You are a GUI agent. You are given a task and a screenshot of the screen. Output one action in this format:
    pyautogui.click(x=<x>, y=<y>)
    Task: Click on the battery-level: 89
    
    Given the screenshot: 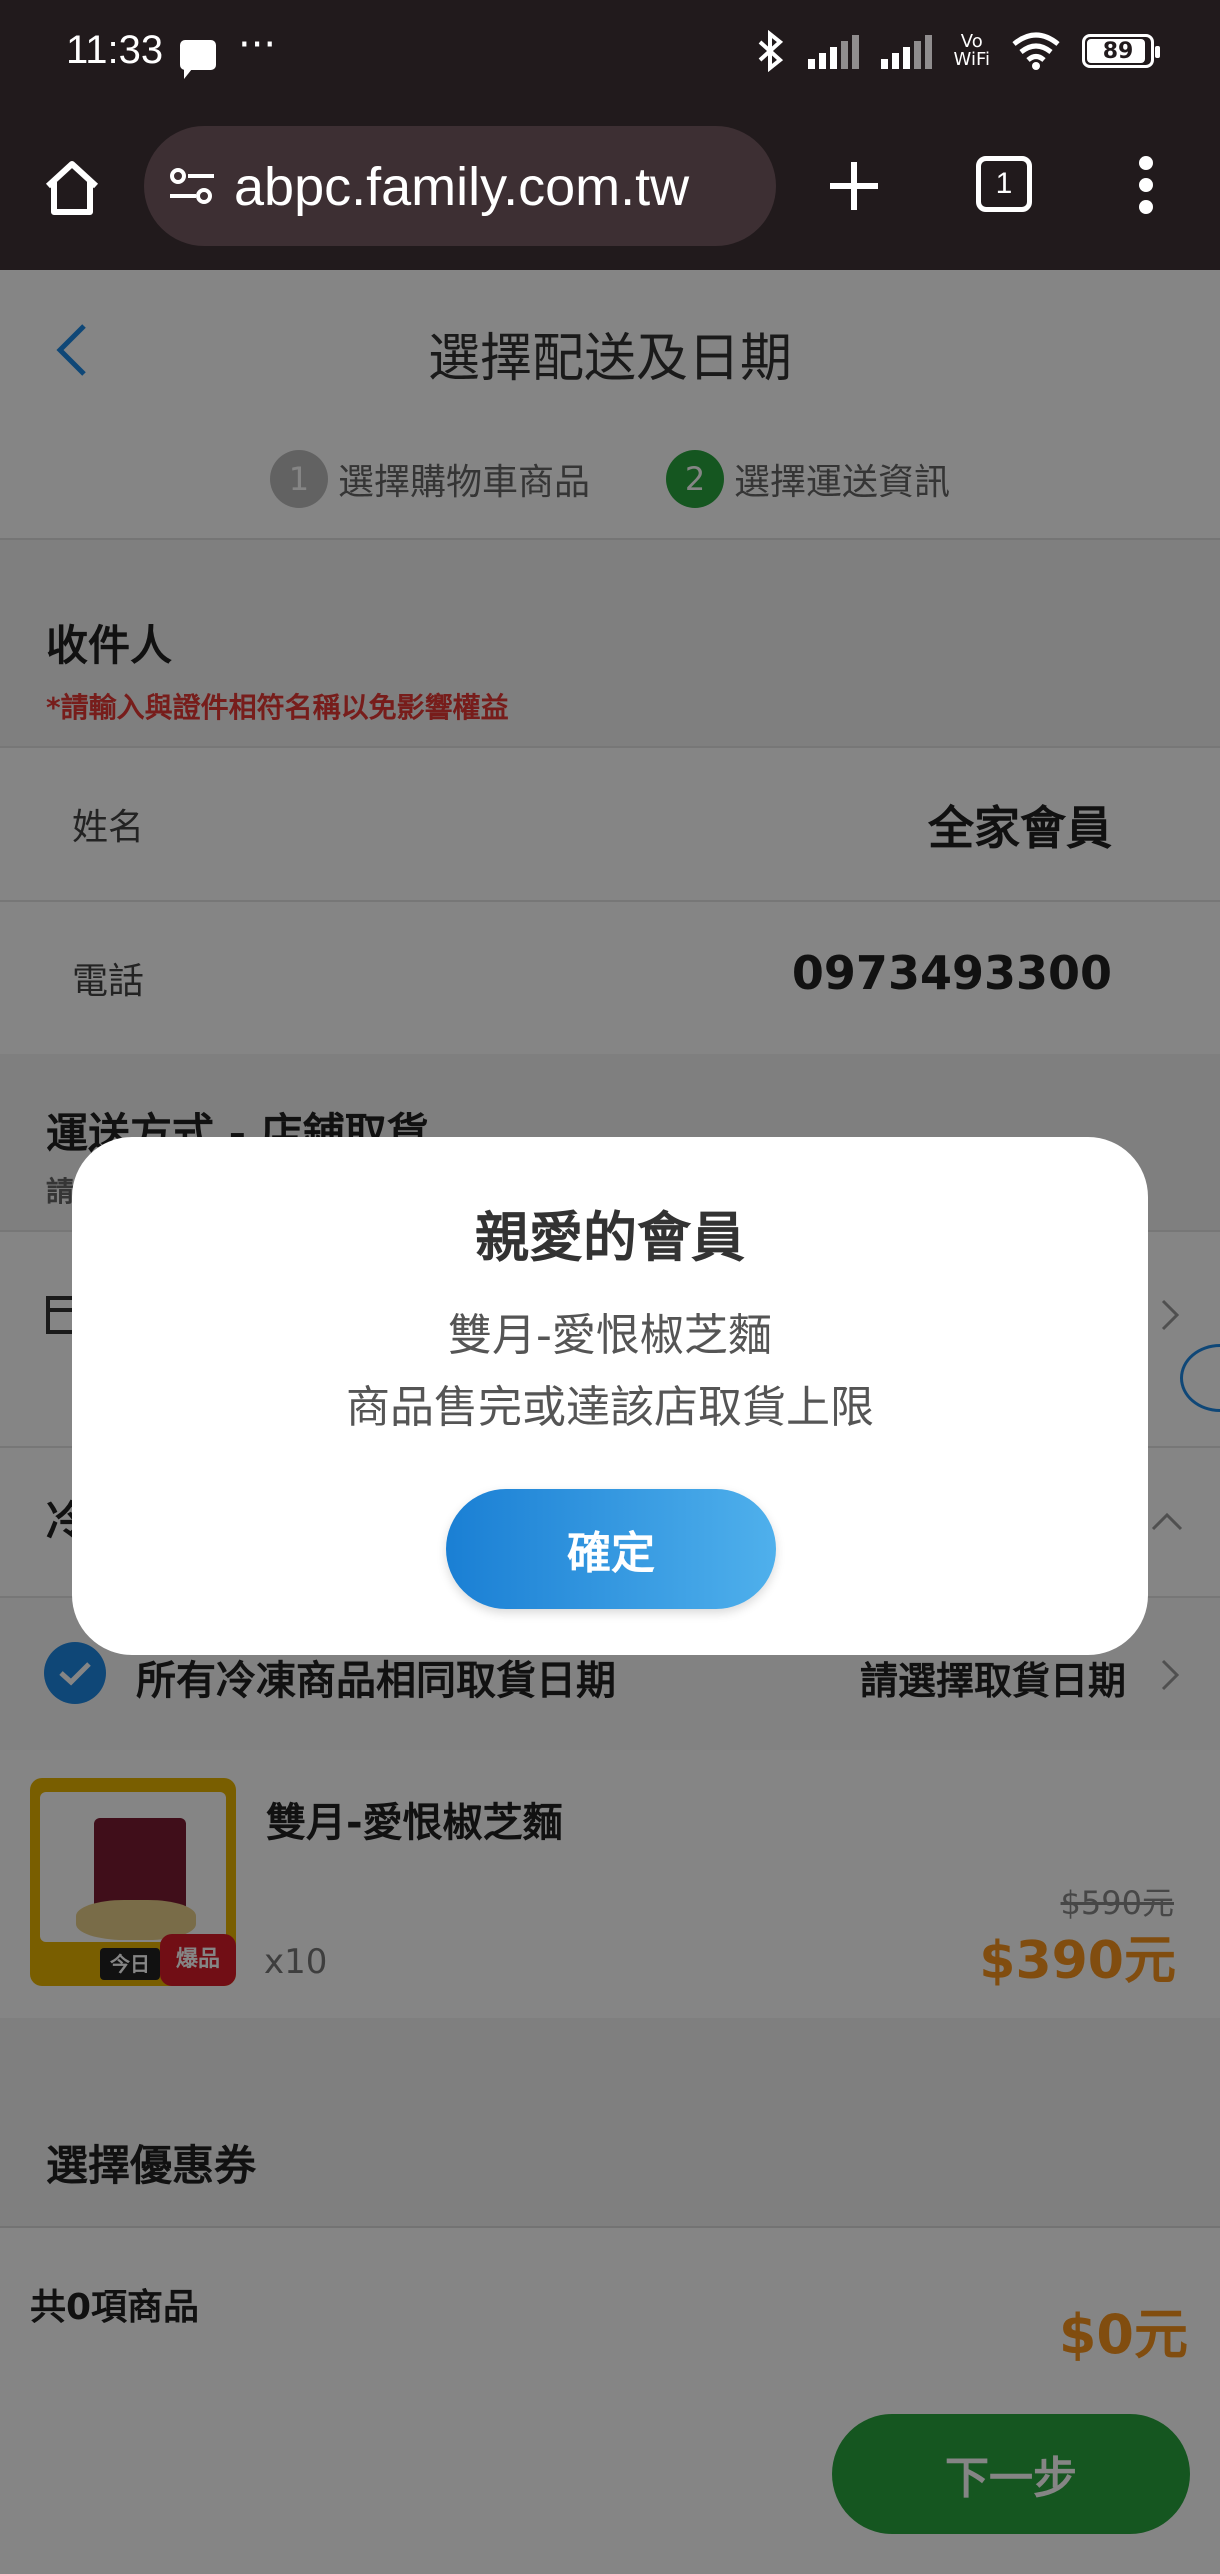 What is the action you would take?
    pyautogui.click(x=1118, y=51)
    